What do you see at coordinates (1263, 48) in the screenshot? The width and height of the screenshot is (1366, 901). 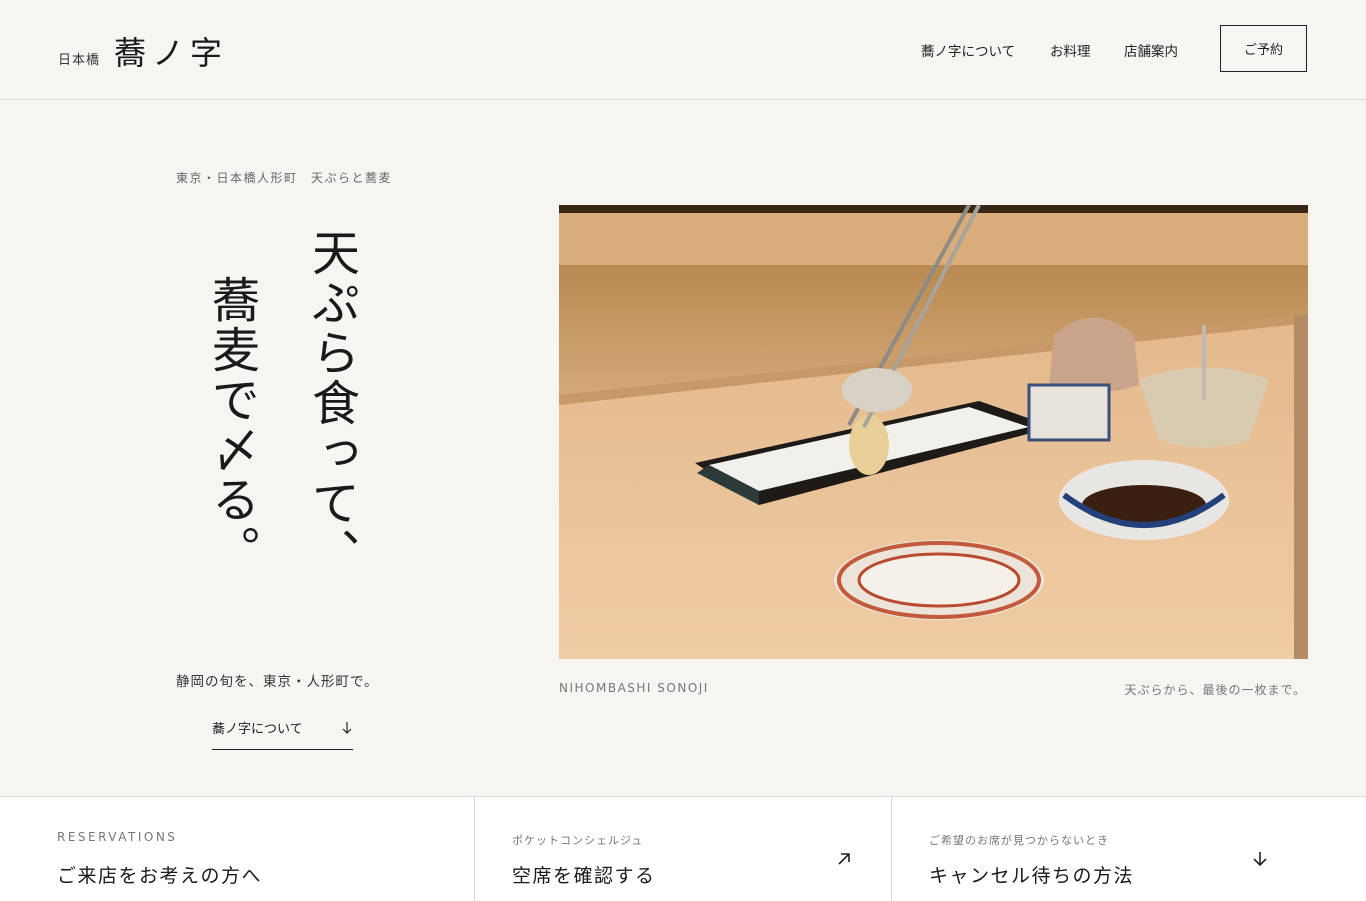 I see `reservation-button: ご予約` at bounding box center [1263, 48].